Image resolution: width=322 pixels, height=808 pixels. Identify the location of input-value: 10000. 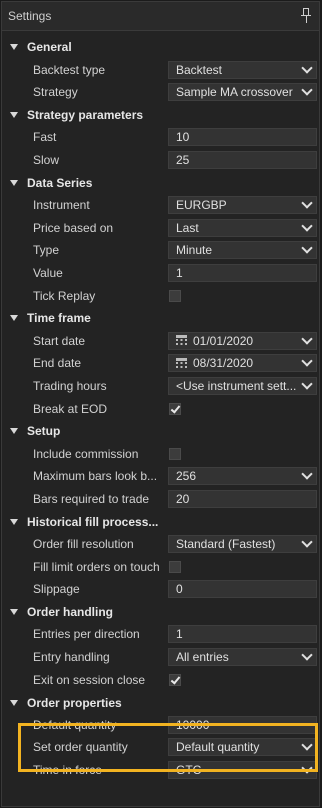
(193, 724).